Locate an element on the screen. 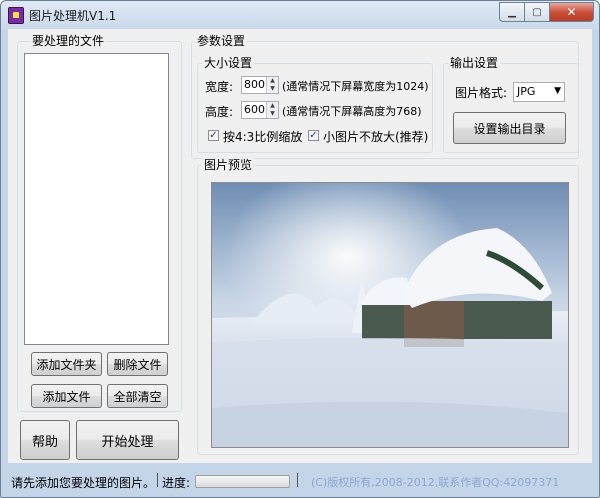 The image size is (600, 498). maximize-button: ▢ is located at coordinates (537, 12).